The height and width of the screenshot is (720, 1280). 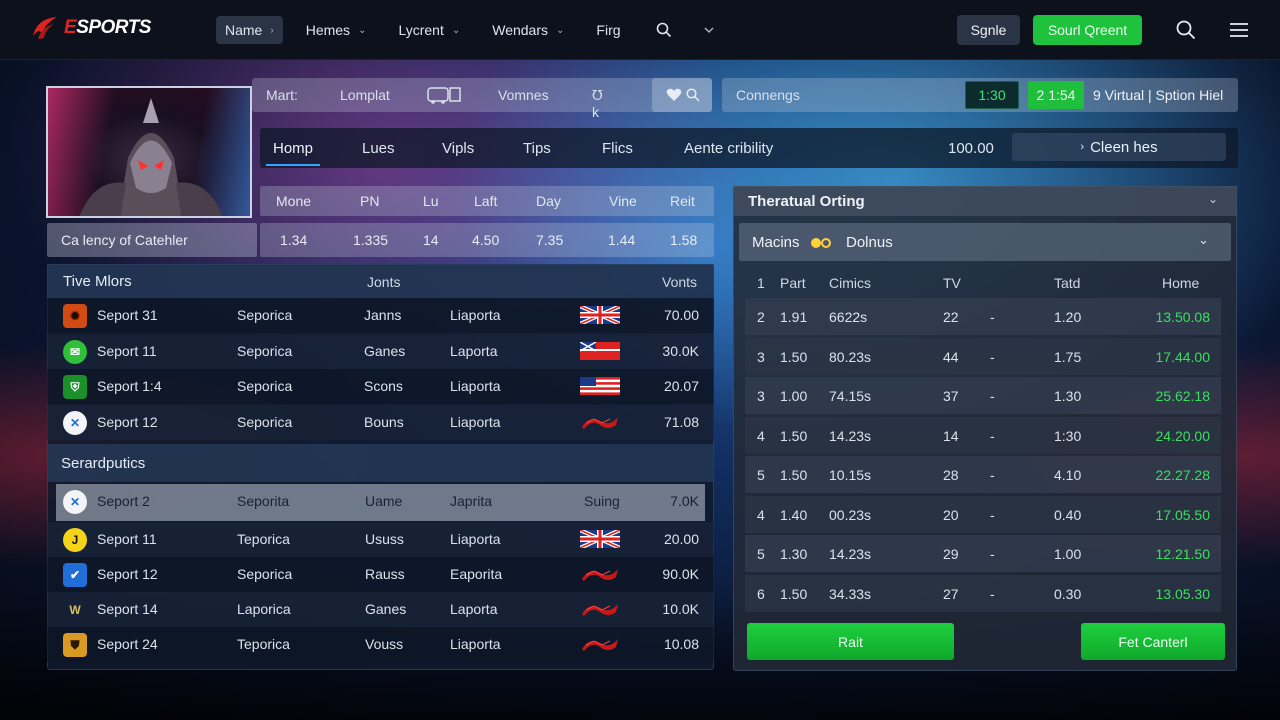 I want to click on team-value: 30.0K, so click(x=680, y=350).